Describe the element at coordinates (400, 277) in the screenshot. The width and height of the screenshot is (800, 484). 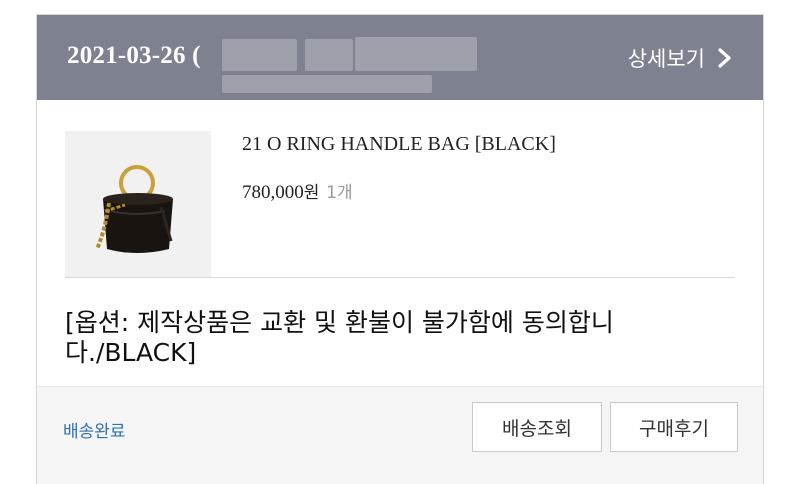
I see `divider` at that location.